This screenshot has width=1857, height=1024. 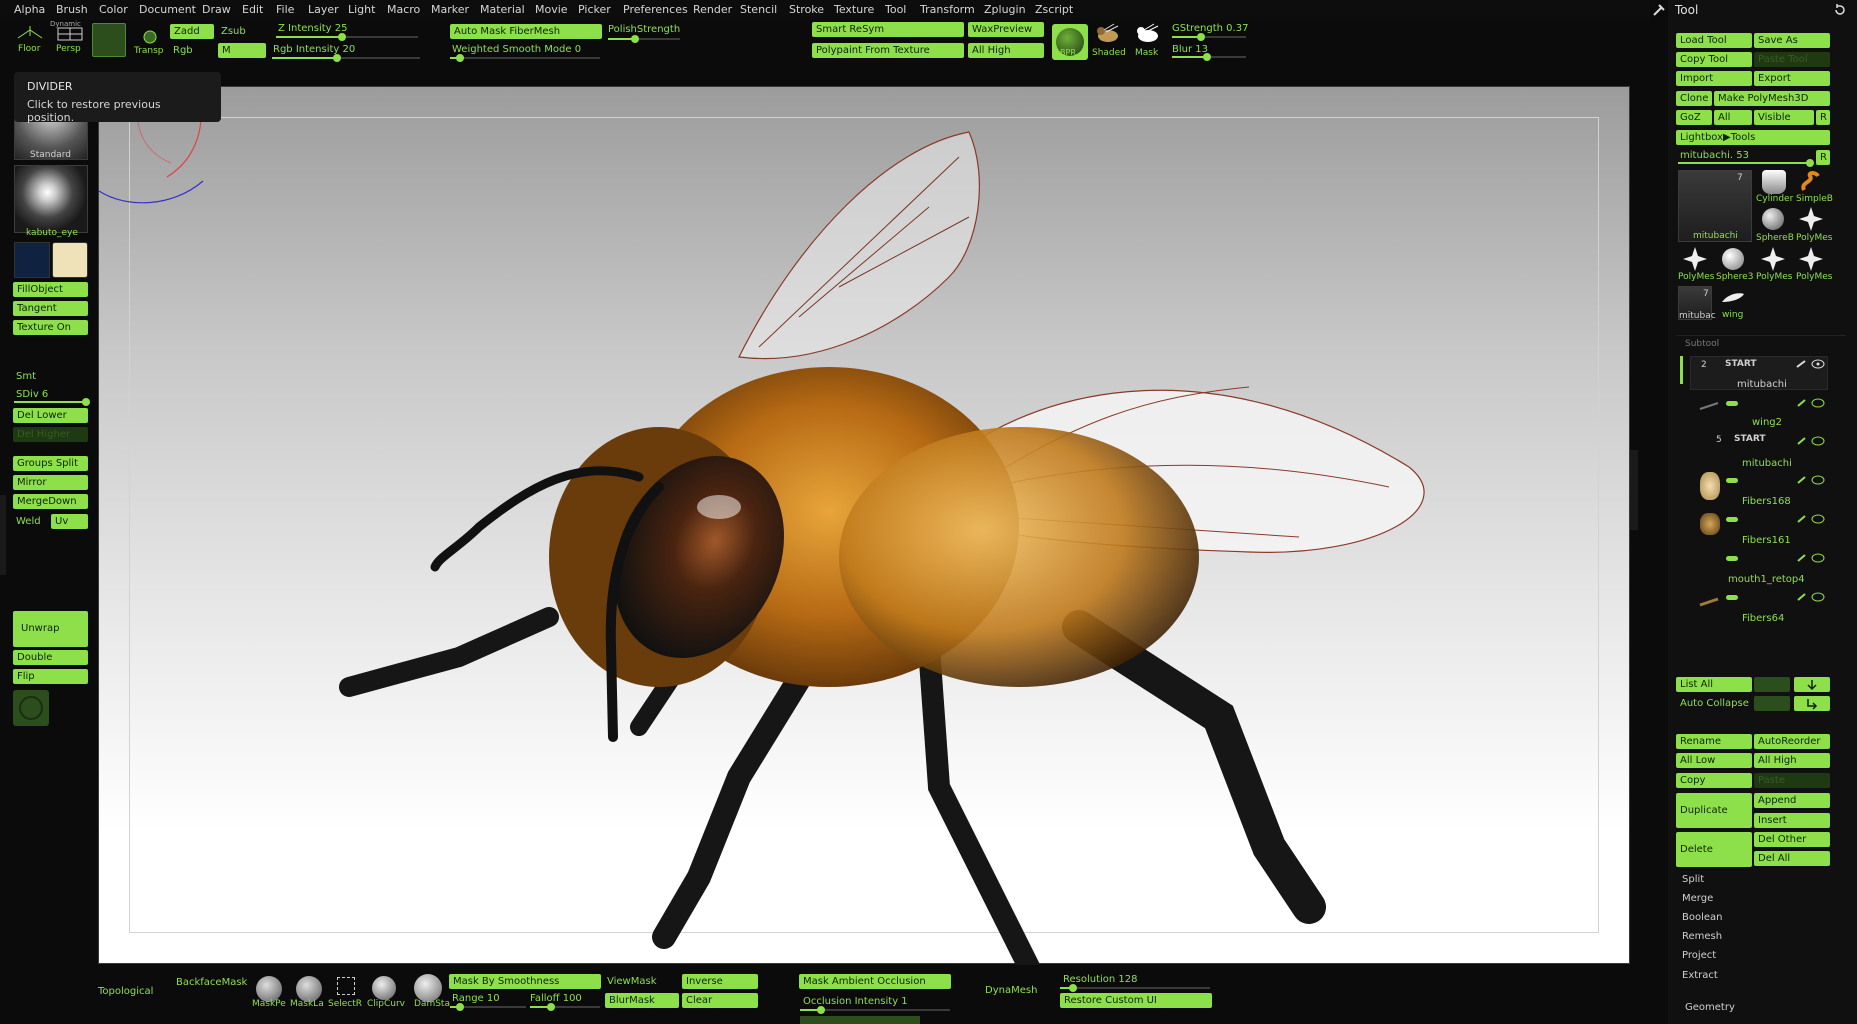 What do you see at coordinates (50, 657) in the screenshot?
I see `double-button: Double` at bounding box center [50, 657].